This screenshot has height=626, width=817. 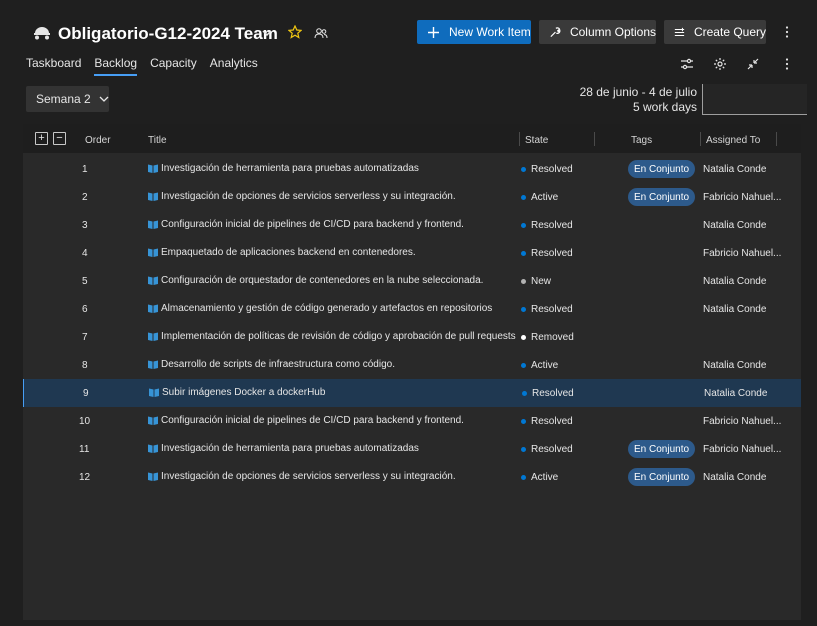 What do you see at coordinates (236, 392) in the screenshot?
I see `row-title: Subir imágenes Docker a dockerHub` at bounding box center [236, 392].